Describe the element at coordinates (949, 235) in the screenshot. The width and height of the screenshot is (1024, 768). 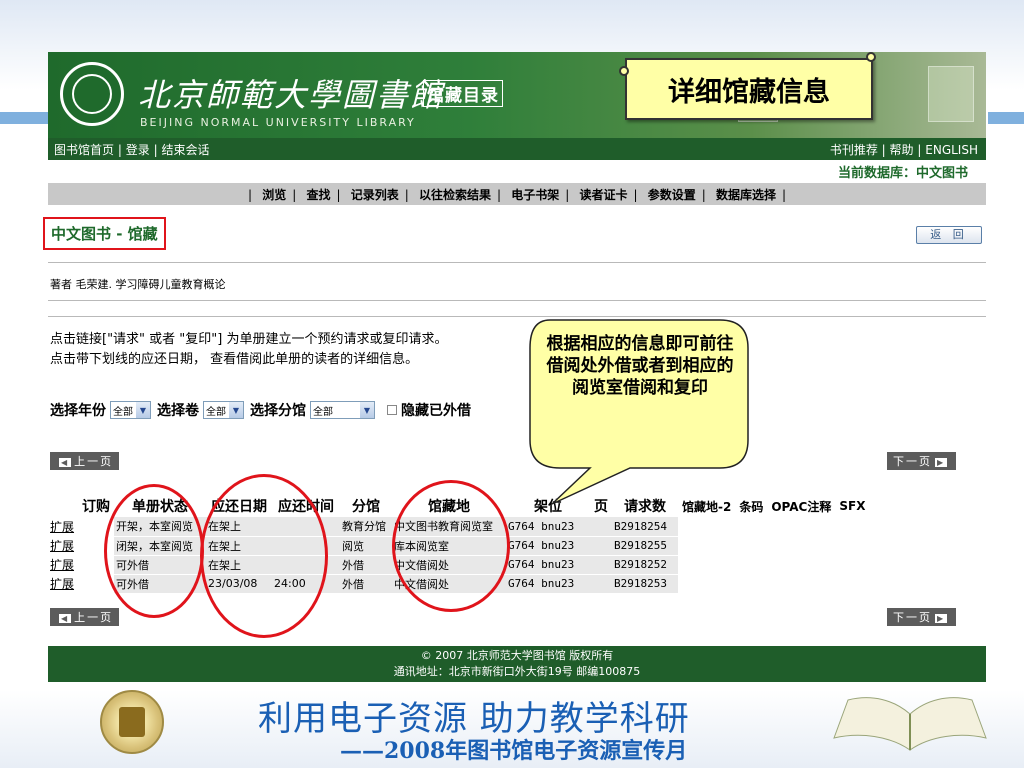
I see `back-button: 返 回` at that location.